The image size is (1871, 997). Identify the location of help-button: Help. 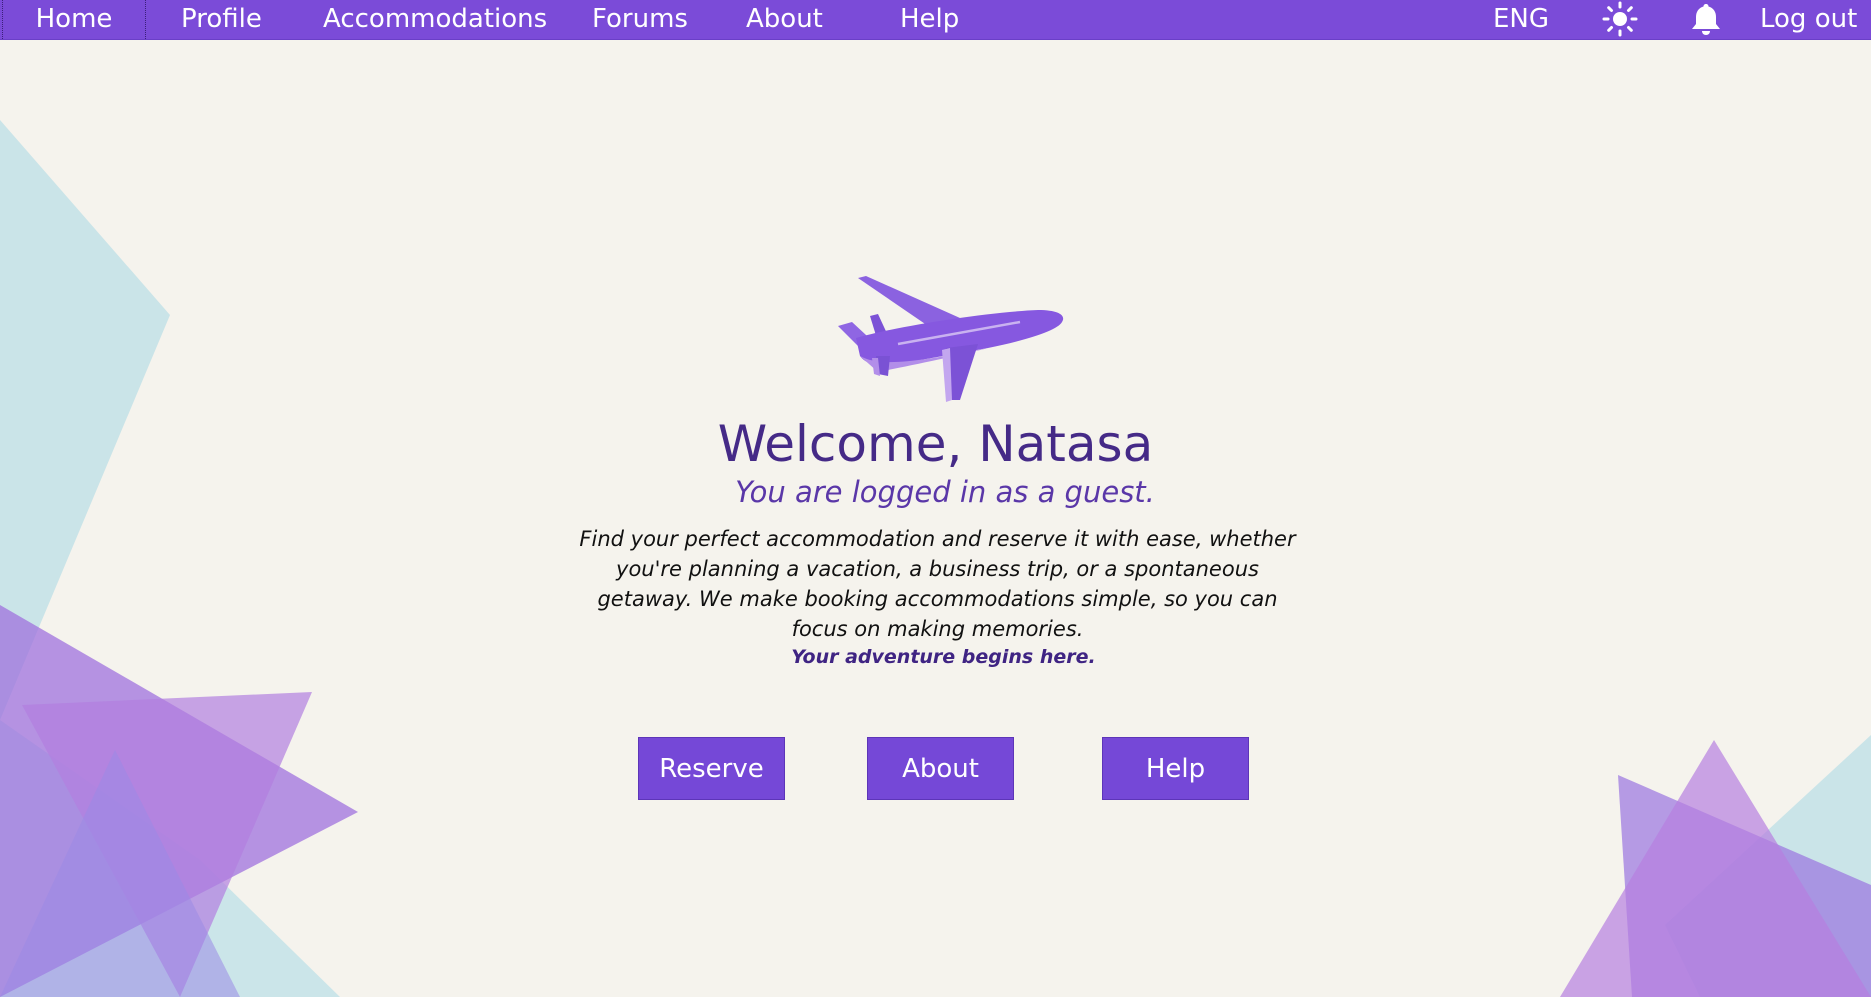
(1175, 768).